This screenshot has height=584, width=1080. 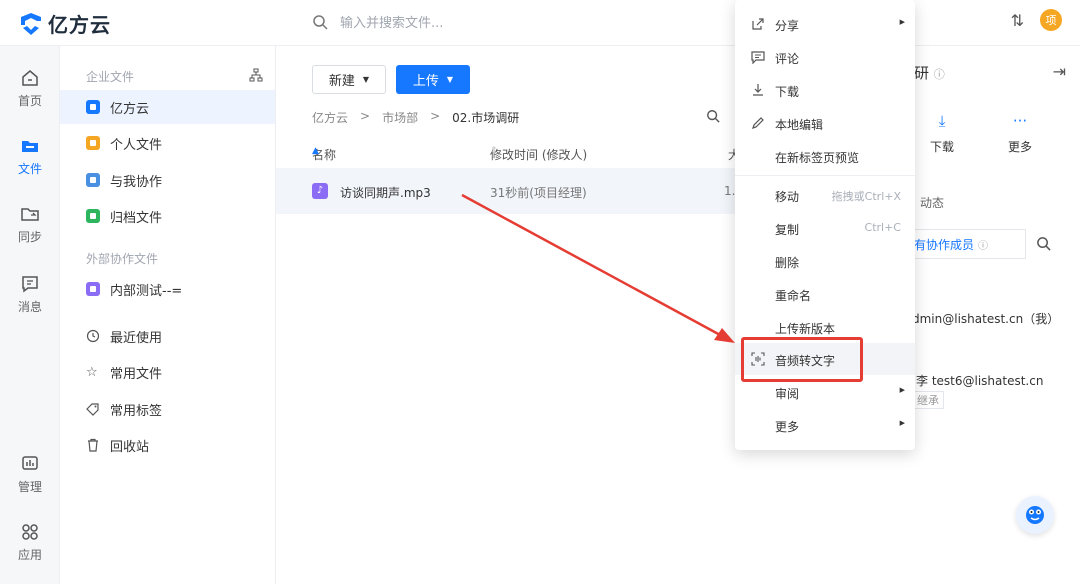 I want to click on nav-item-internal-test: 内部测试--=, so click(x=167, y=289).